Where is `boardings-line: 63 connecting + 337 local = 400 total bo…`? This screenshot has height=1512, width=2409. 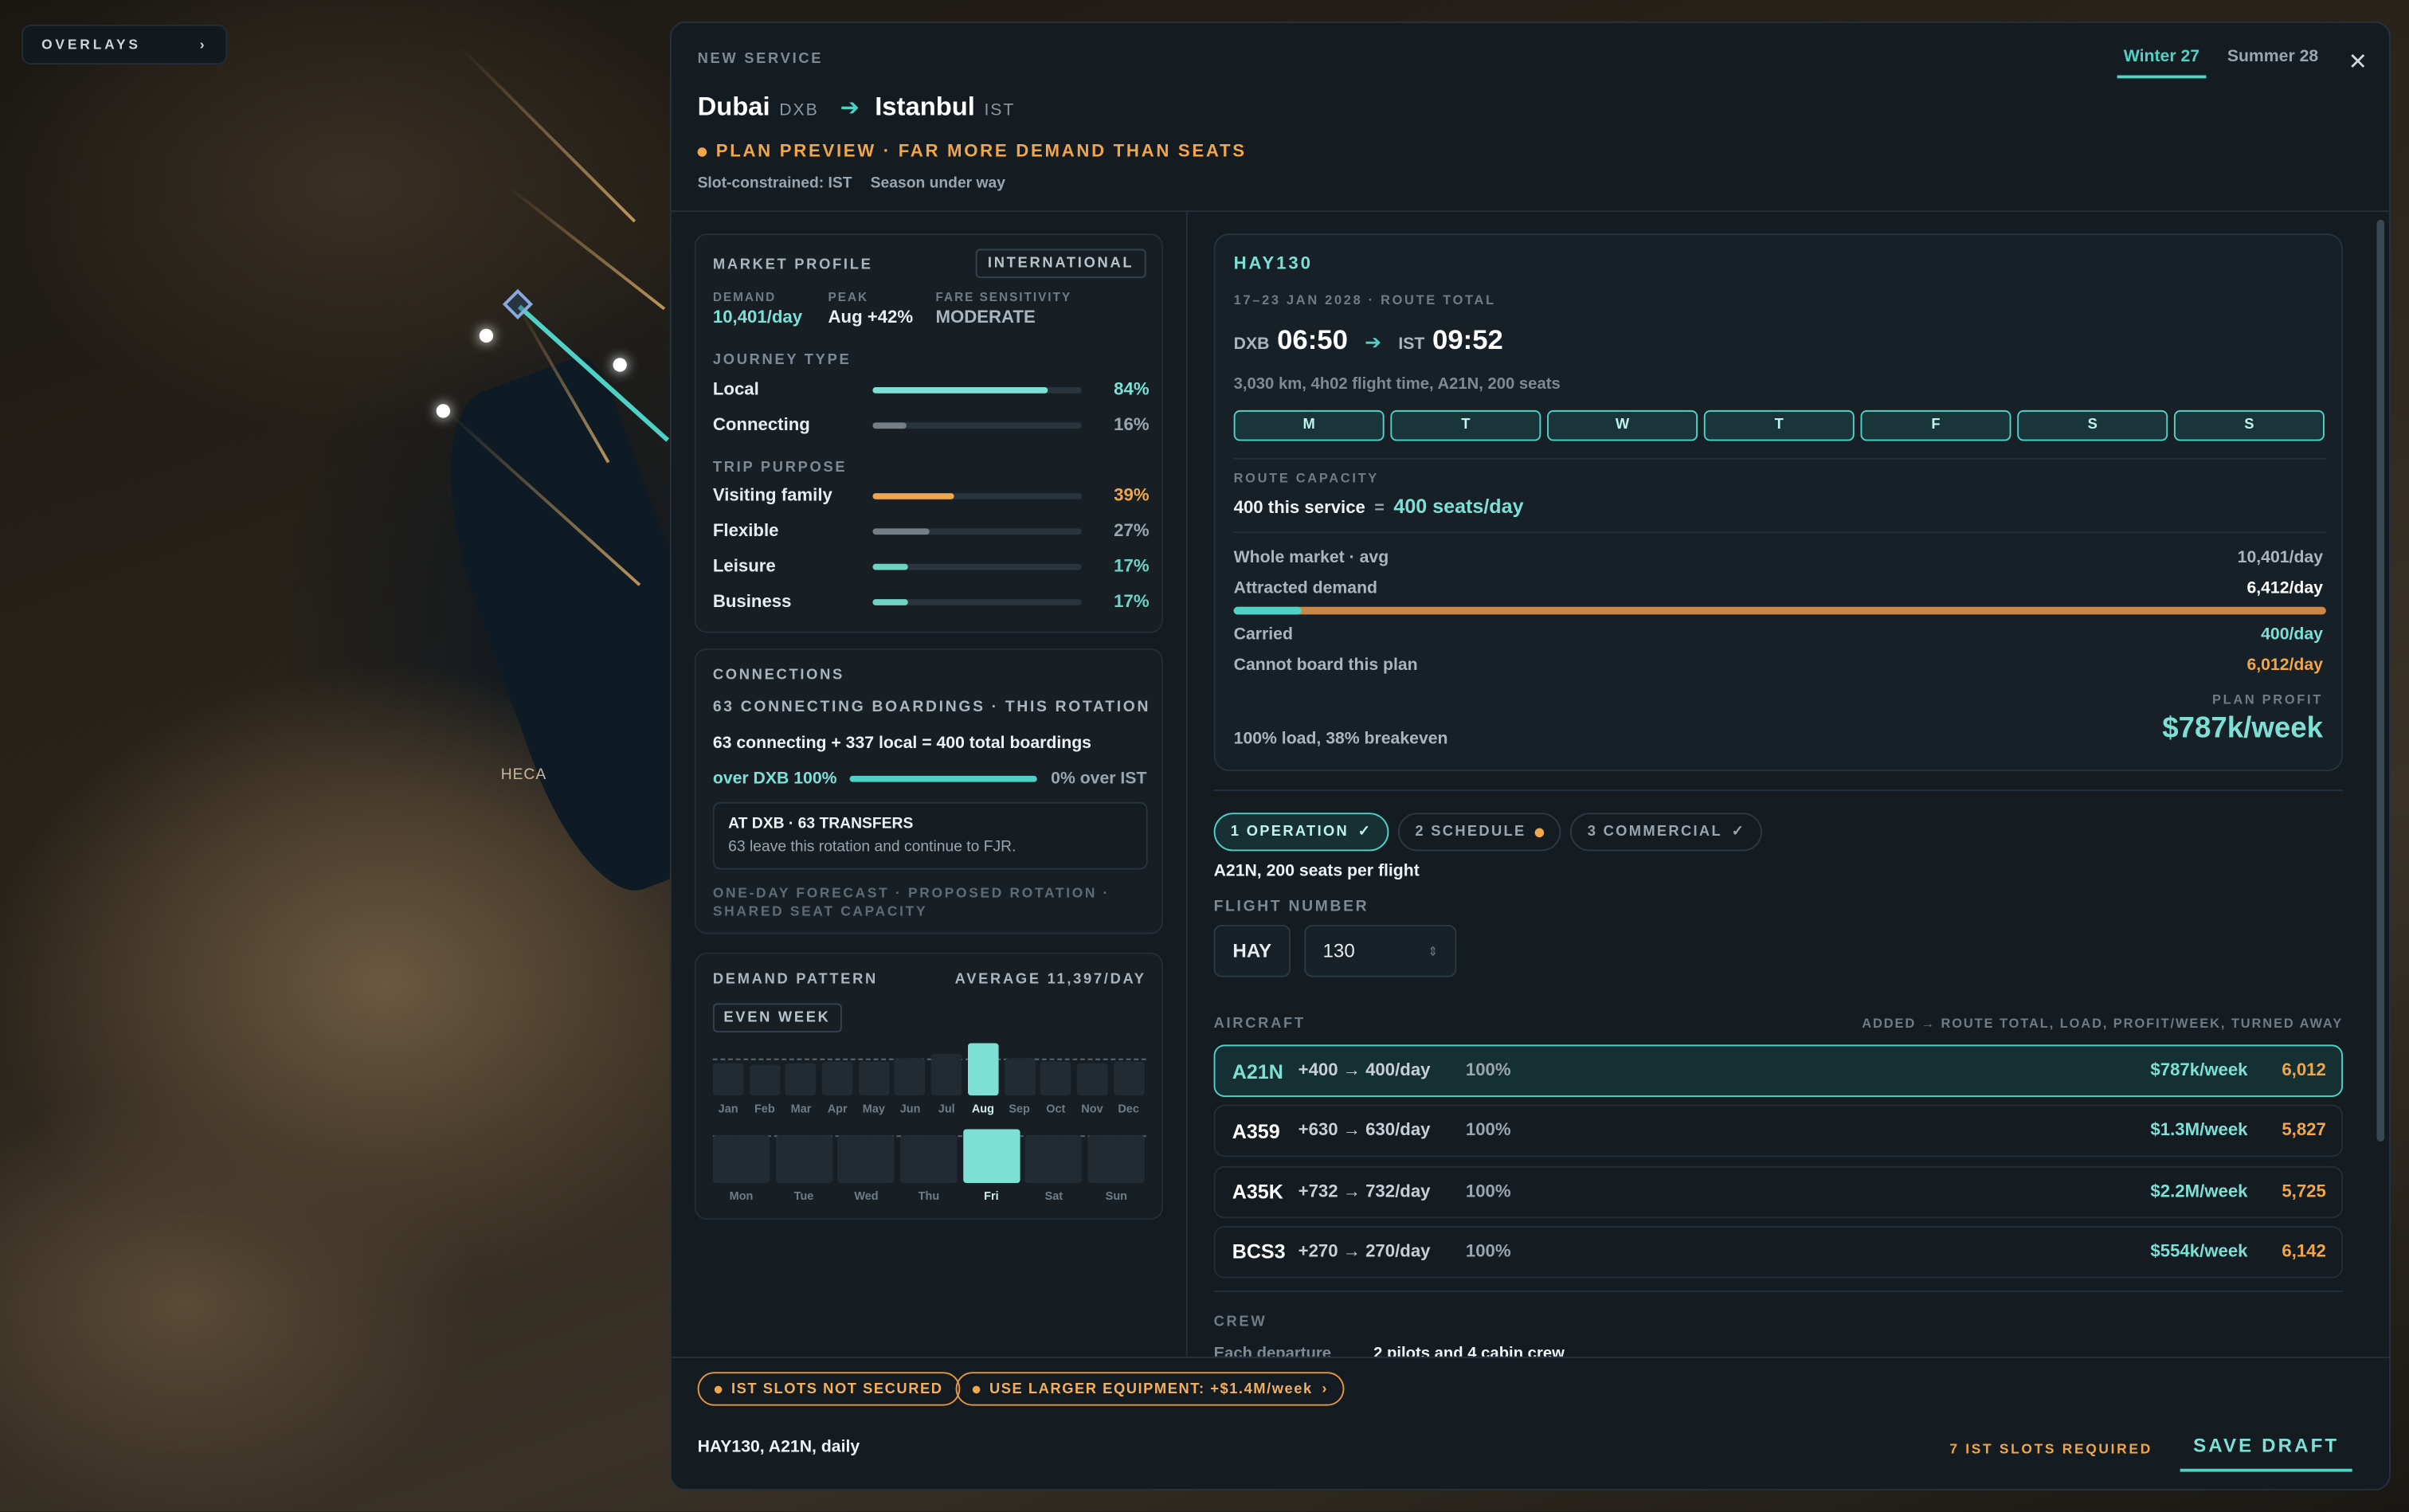
boardings-line: 63 connecting + 337 local = 400 total bo… is located at coordinates (902, 744).